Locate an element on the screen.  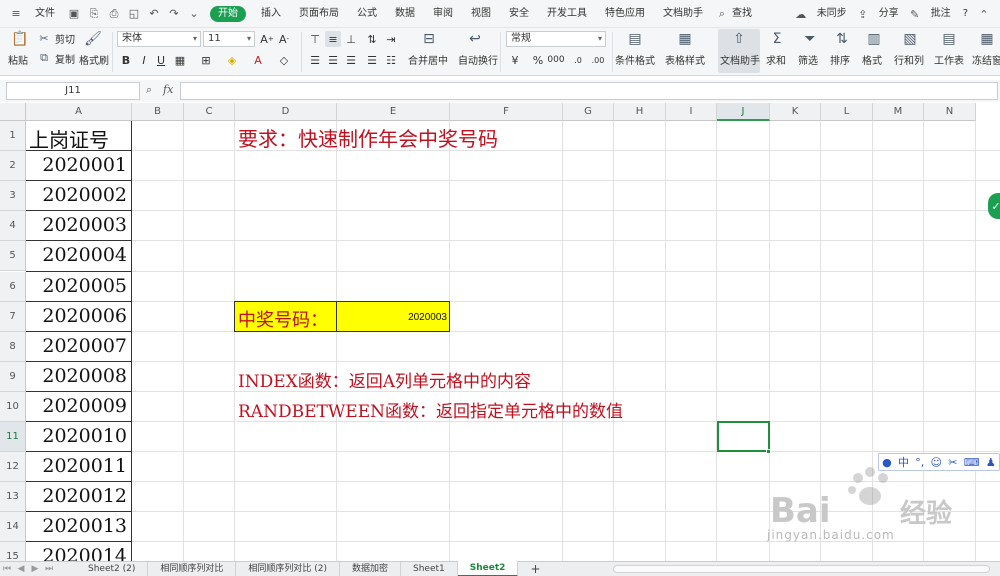
grow-font-icon: A + is located at coordinates (267, 39).